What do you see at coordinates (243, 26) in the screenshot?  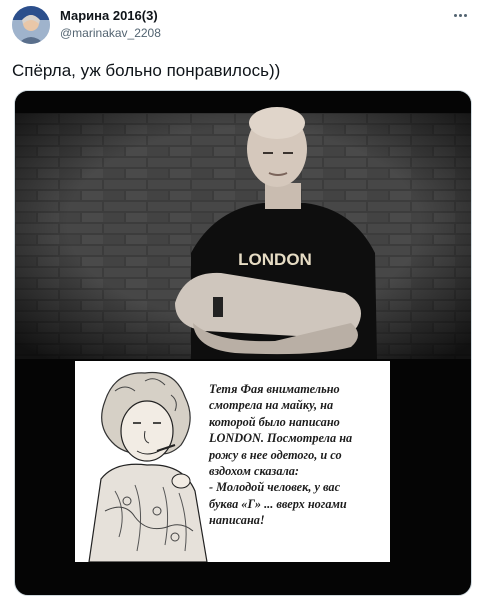 I see `tweet-header: Марина 2016(3) @marinakav_2208` at bounding box center [243, 26].